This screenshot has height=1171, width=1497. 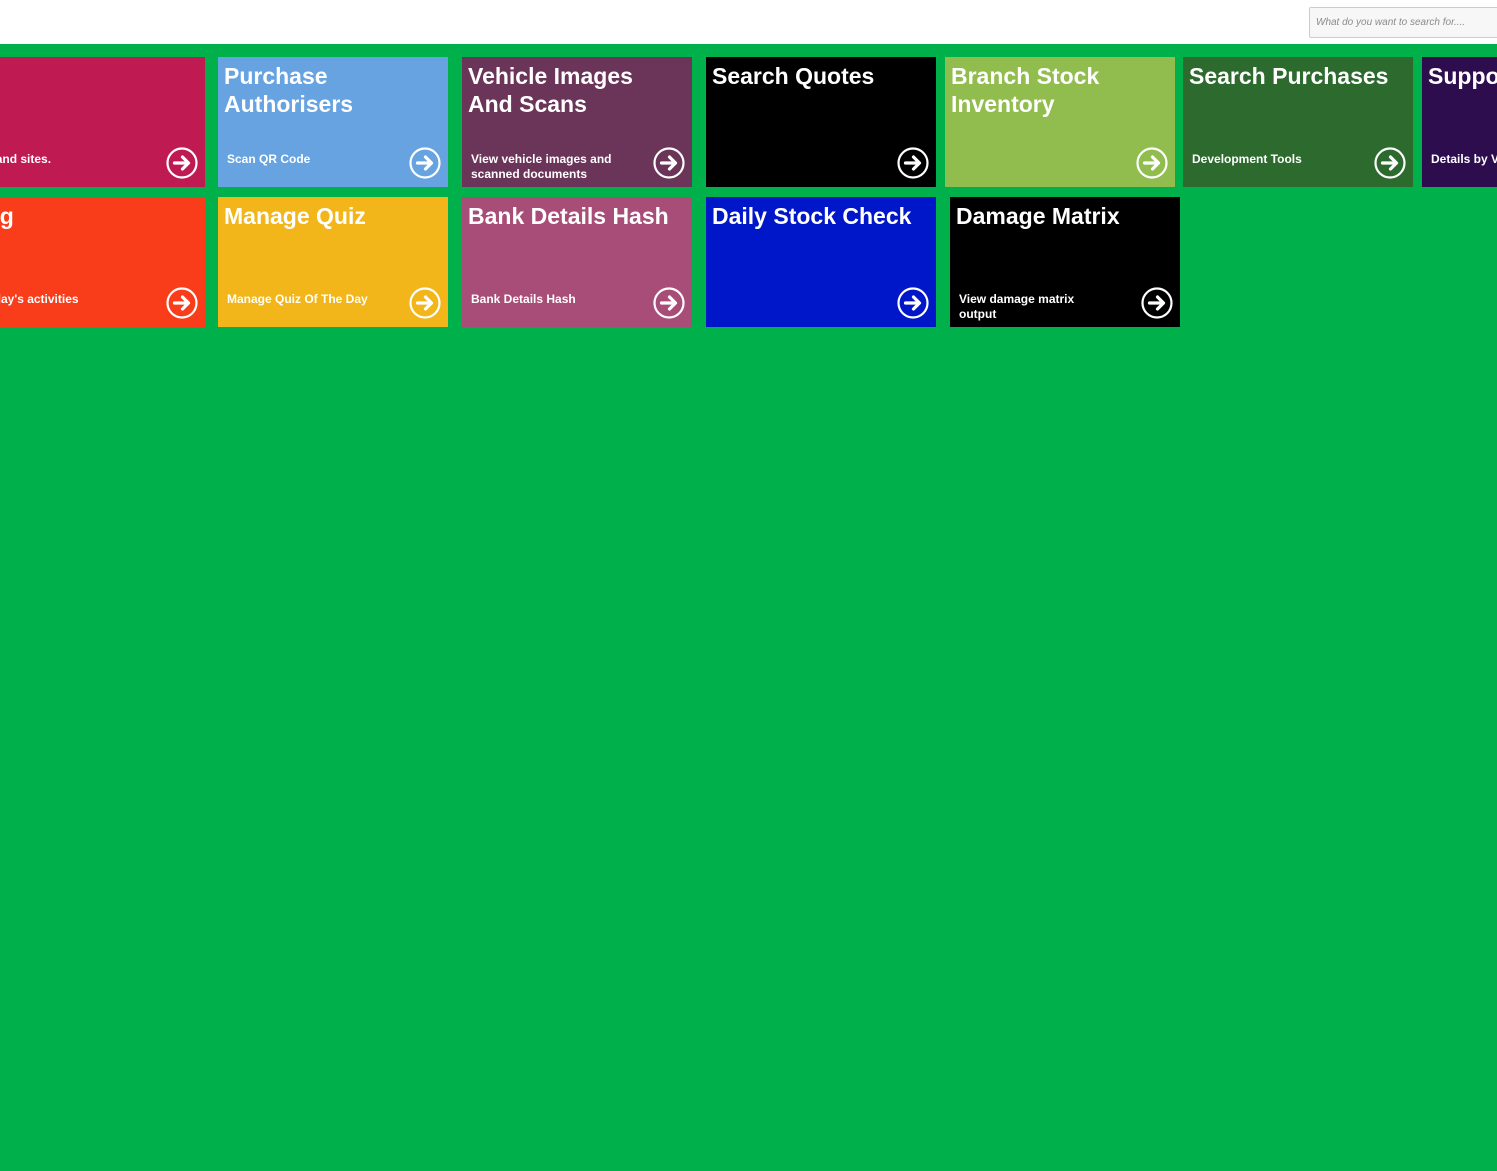 What do you see at coordinates (1038, 216) in the screenshot?
I see `tile-title: Damage Matrix` at bounding box center [1038, 216].